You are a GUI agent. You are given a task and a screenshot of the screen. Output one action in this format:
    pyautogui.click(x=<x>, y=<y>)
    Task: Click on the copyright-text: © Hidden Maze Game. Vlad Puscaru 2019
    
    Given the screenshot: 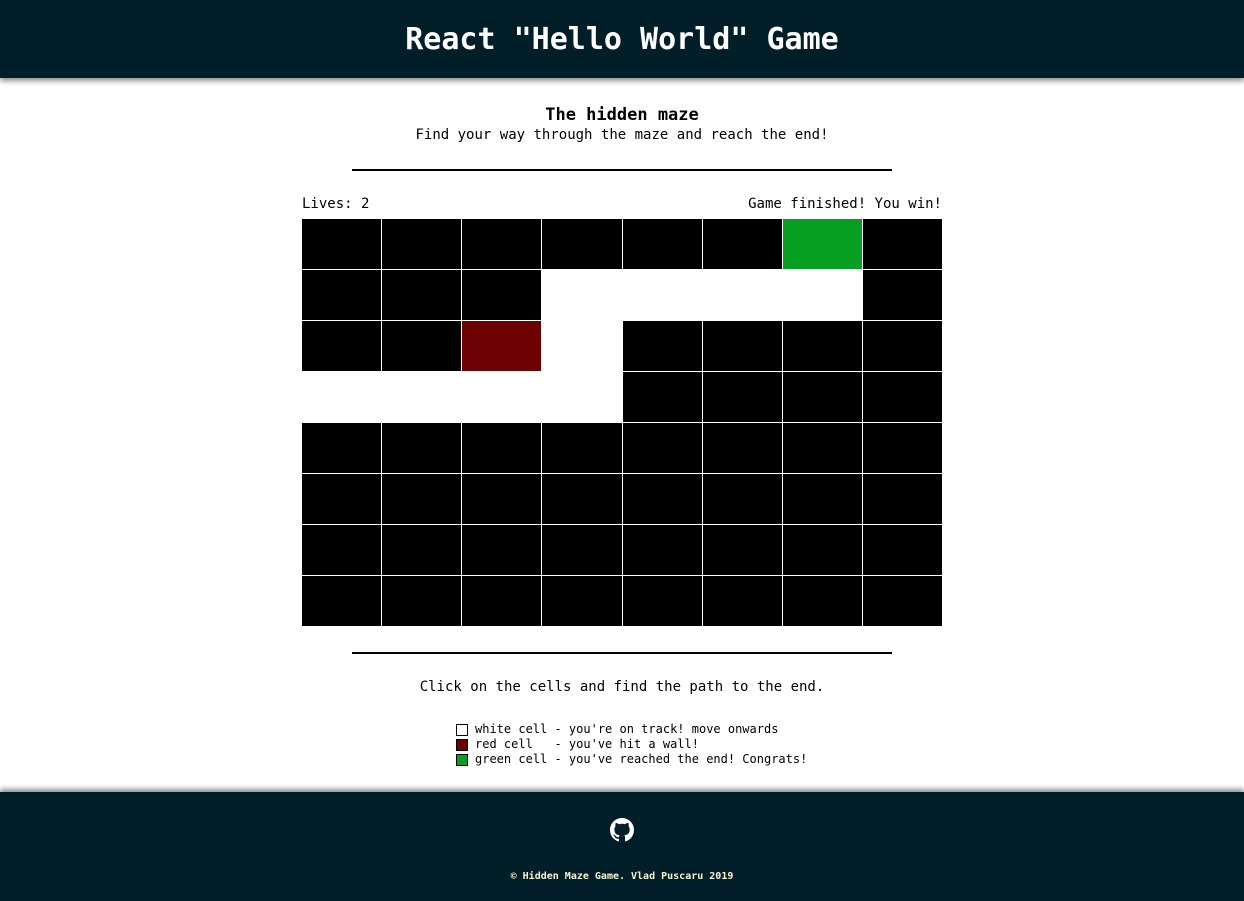 What is the action you would take?
    pyautogui.click(x=622, y=876)
    